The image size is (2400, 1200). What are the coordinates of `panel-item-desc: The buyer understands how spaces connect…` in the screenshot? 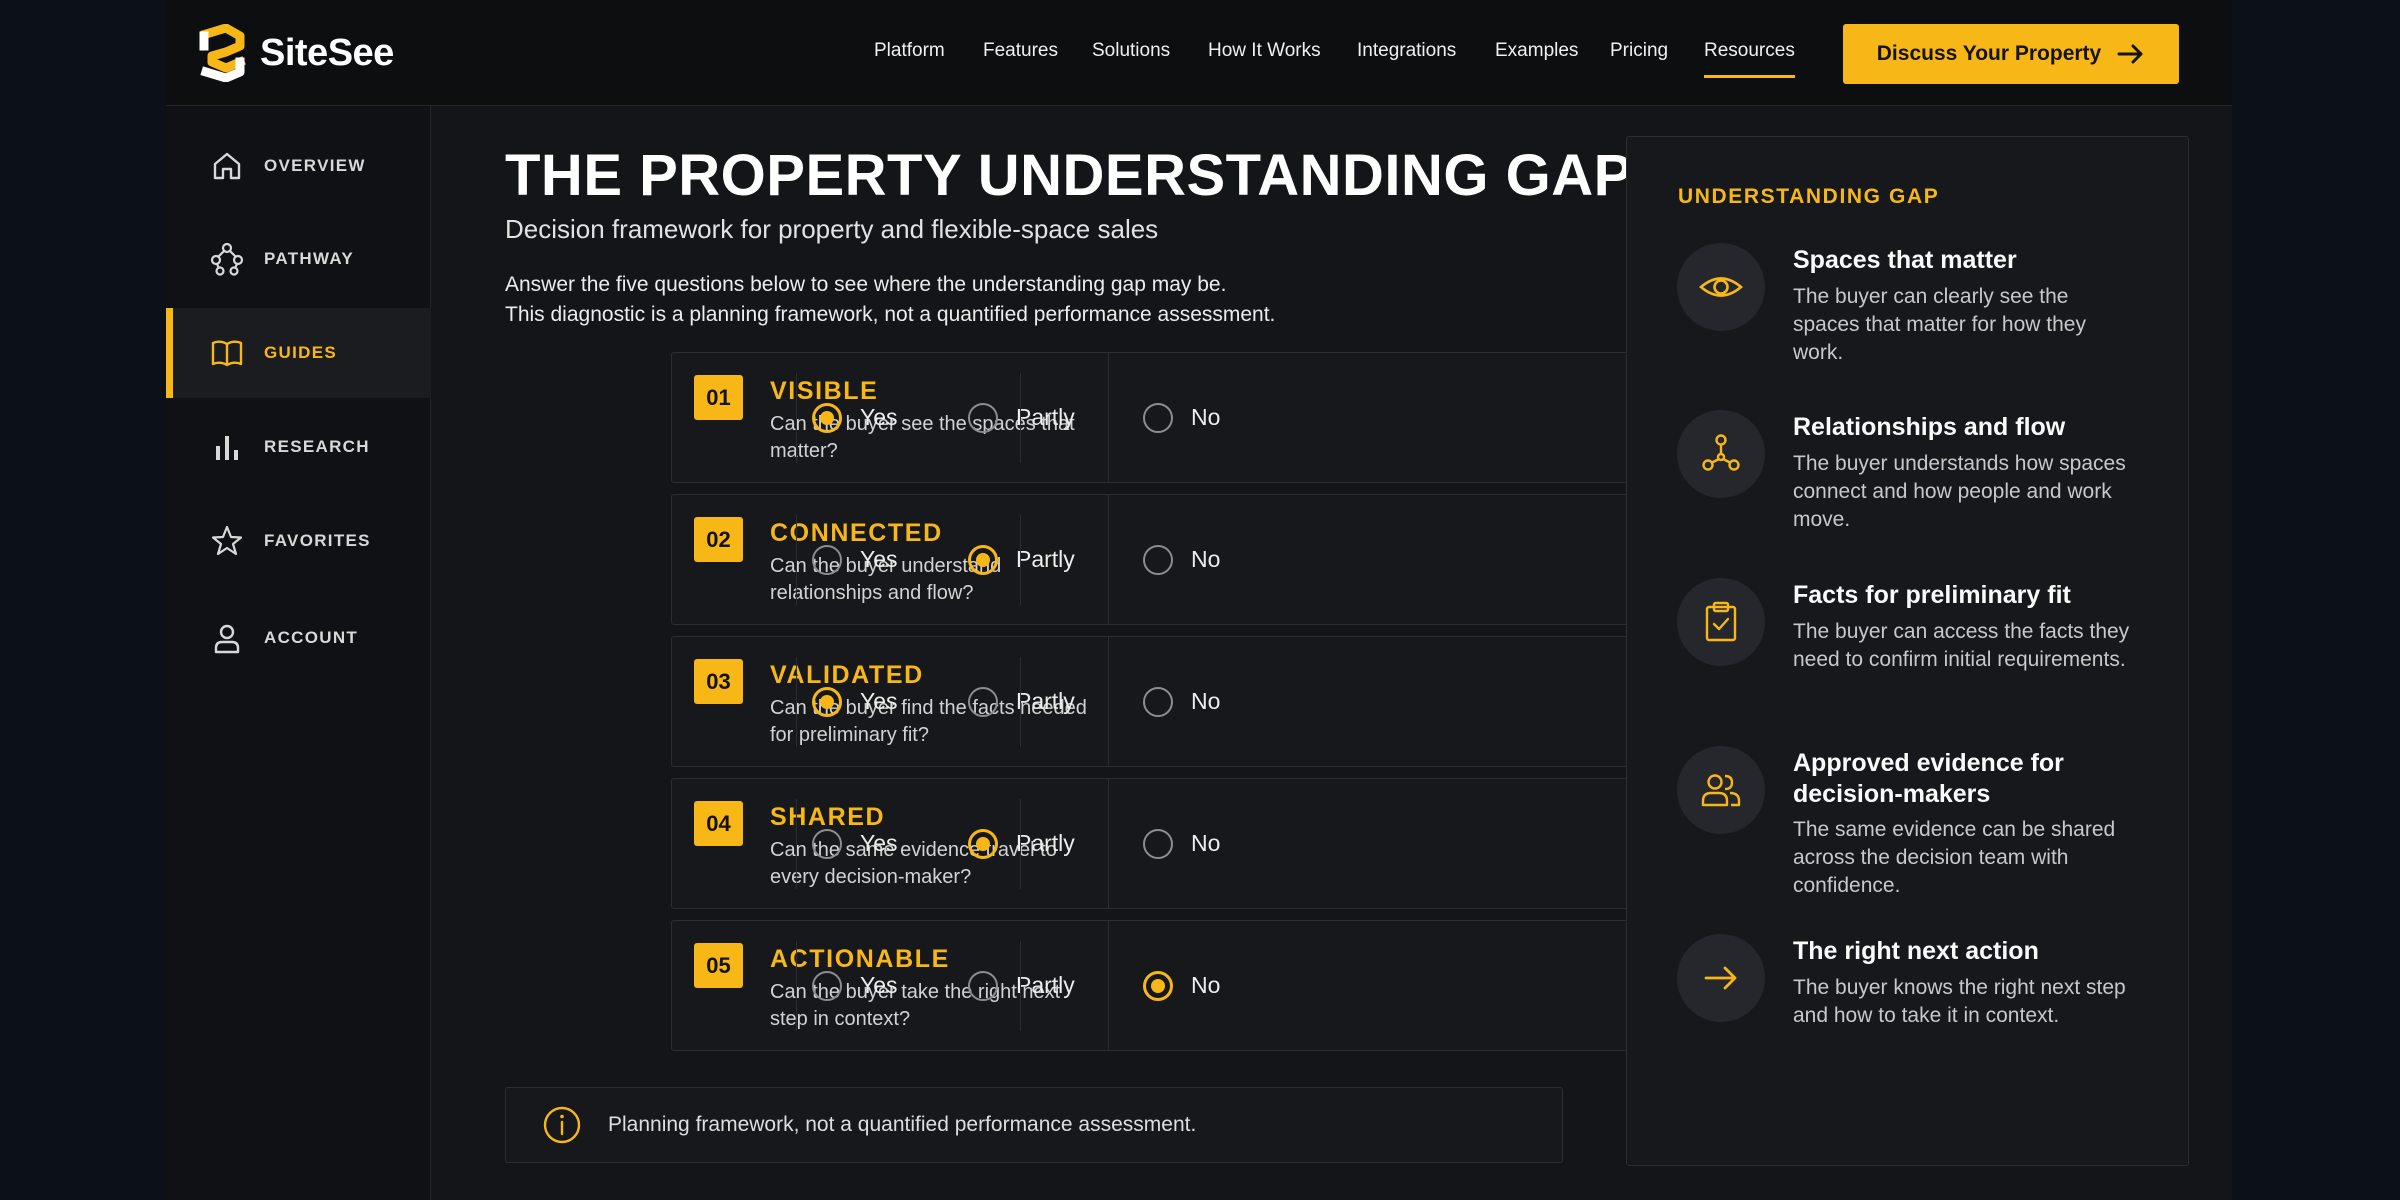 It's located at (1959, 491).